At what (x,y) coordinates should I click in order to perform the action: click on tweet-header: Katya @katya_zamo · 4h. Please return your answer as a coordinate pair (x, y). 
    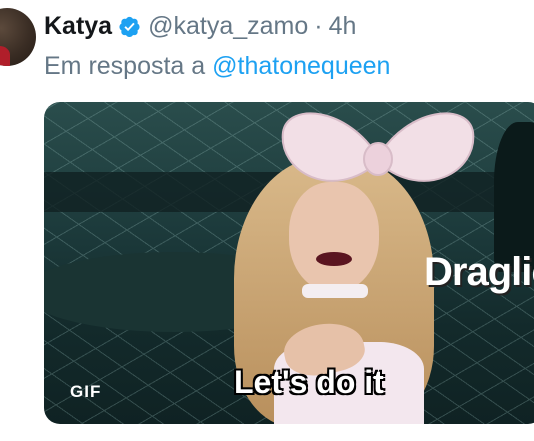
    Looking at the image, I should click on (200, 26).